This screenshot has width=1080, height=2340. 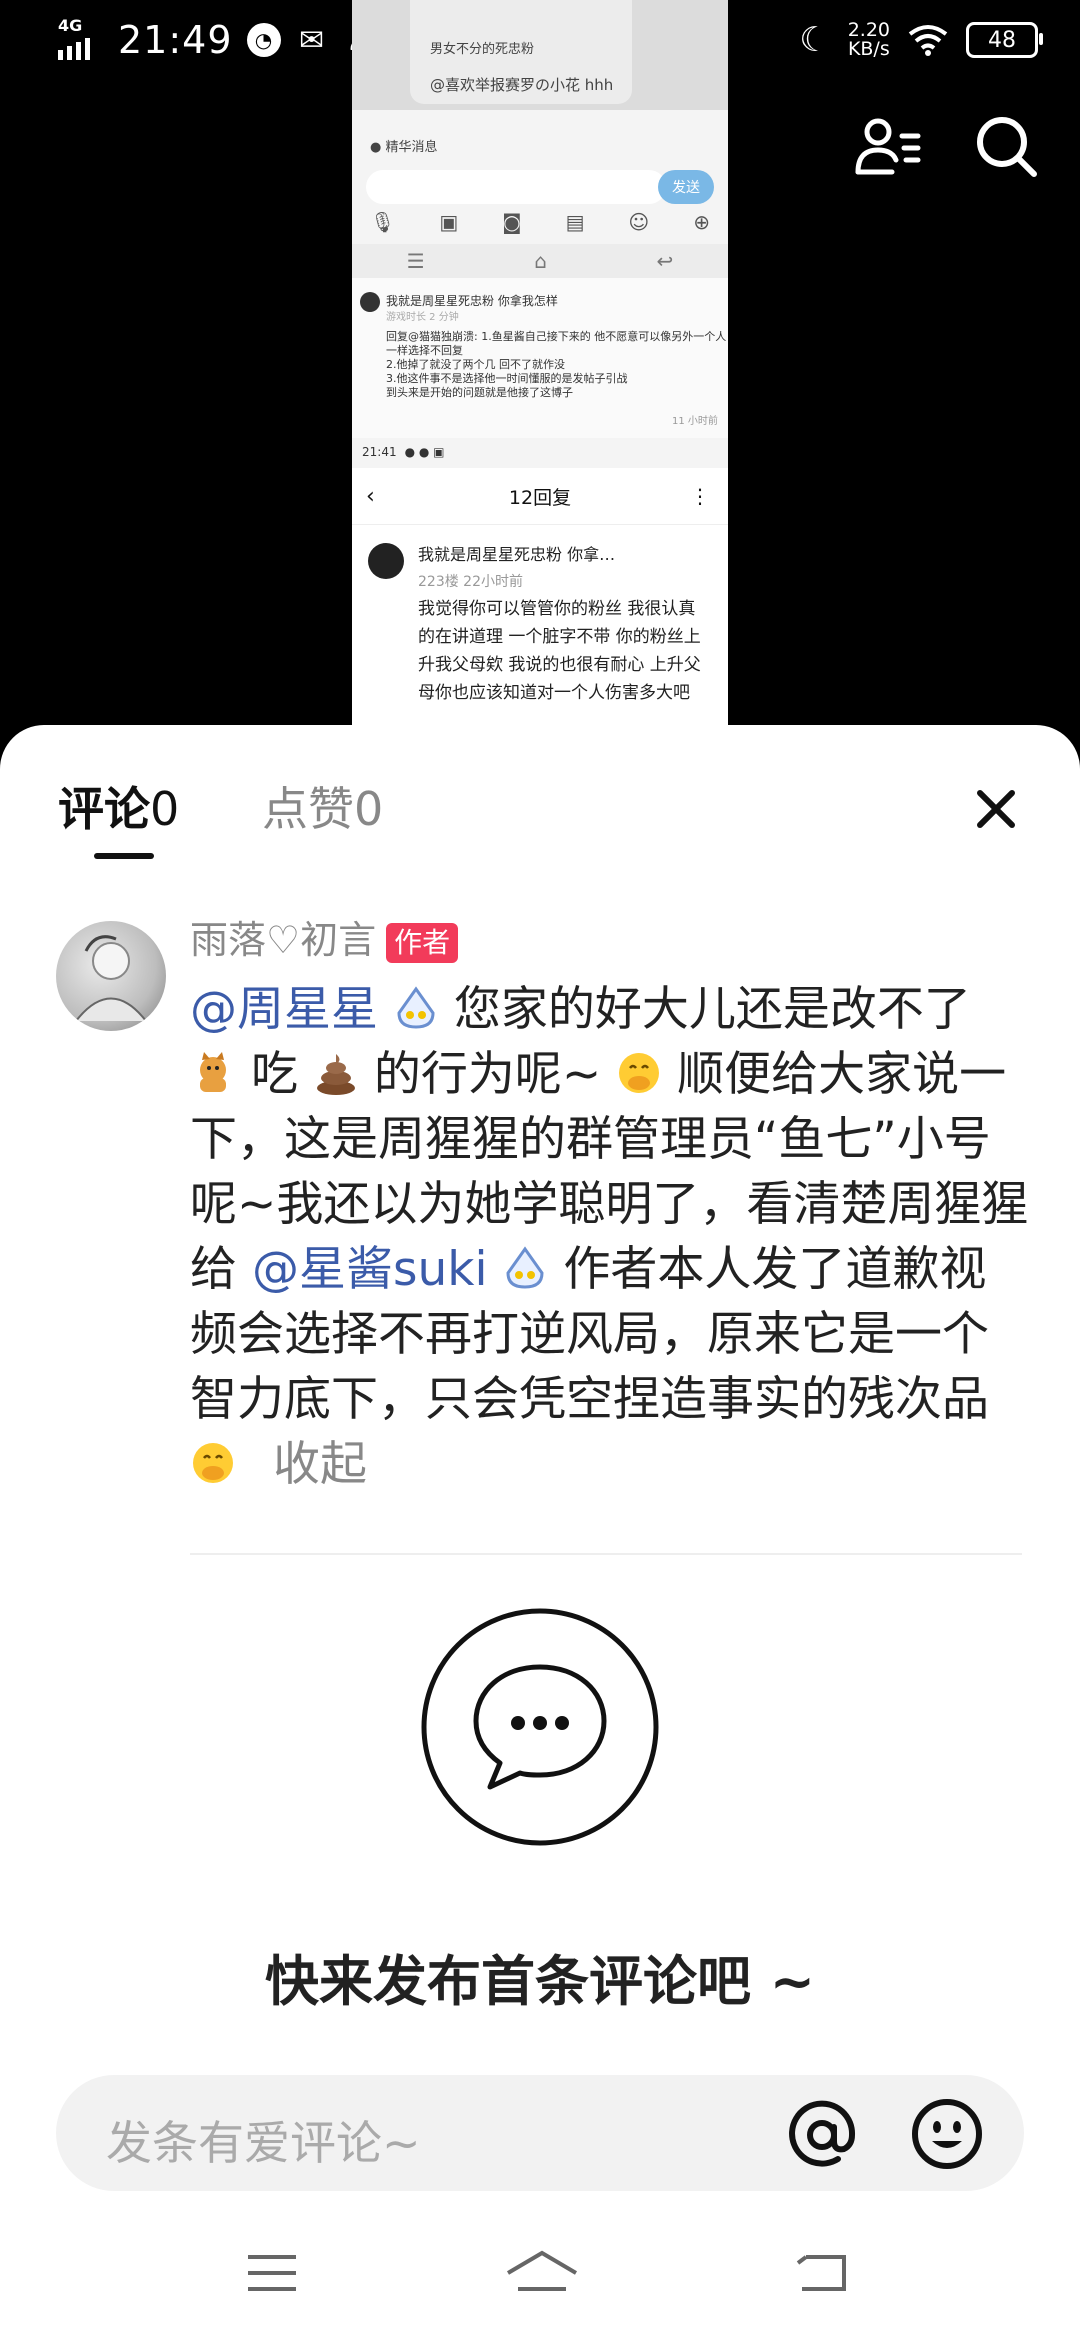 What do you see at coordinates (213, 1072) in the screenshot?
I see `dog-emoji-icon` at bounding box center [213, 1072].